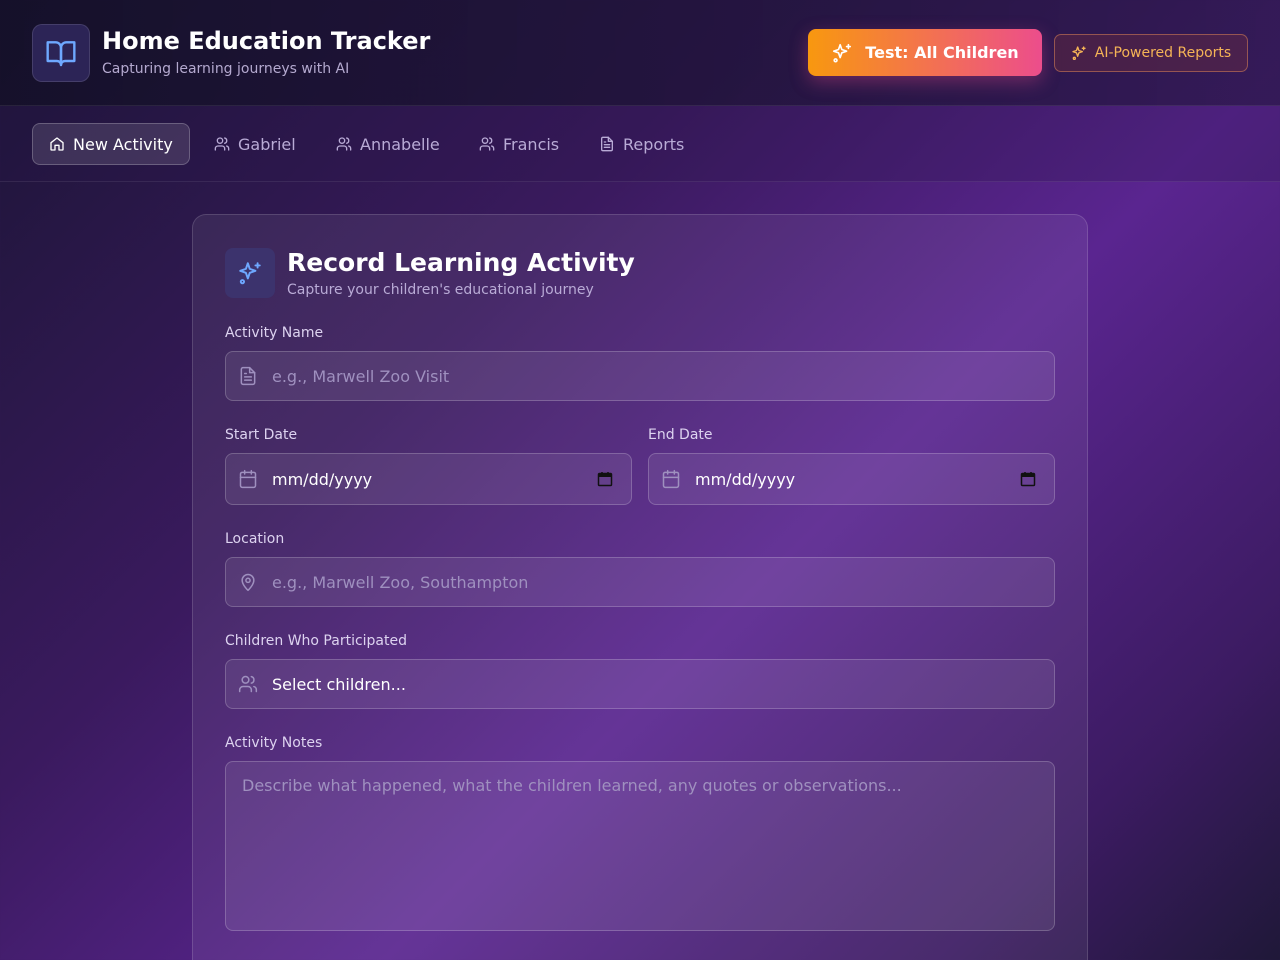 The height and width of the screenshot is (960, 1280). I want to click on tab-new-activity: New Activity, so click(111, 144).